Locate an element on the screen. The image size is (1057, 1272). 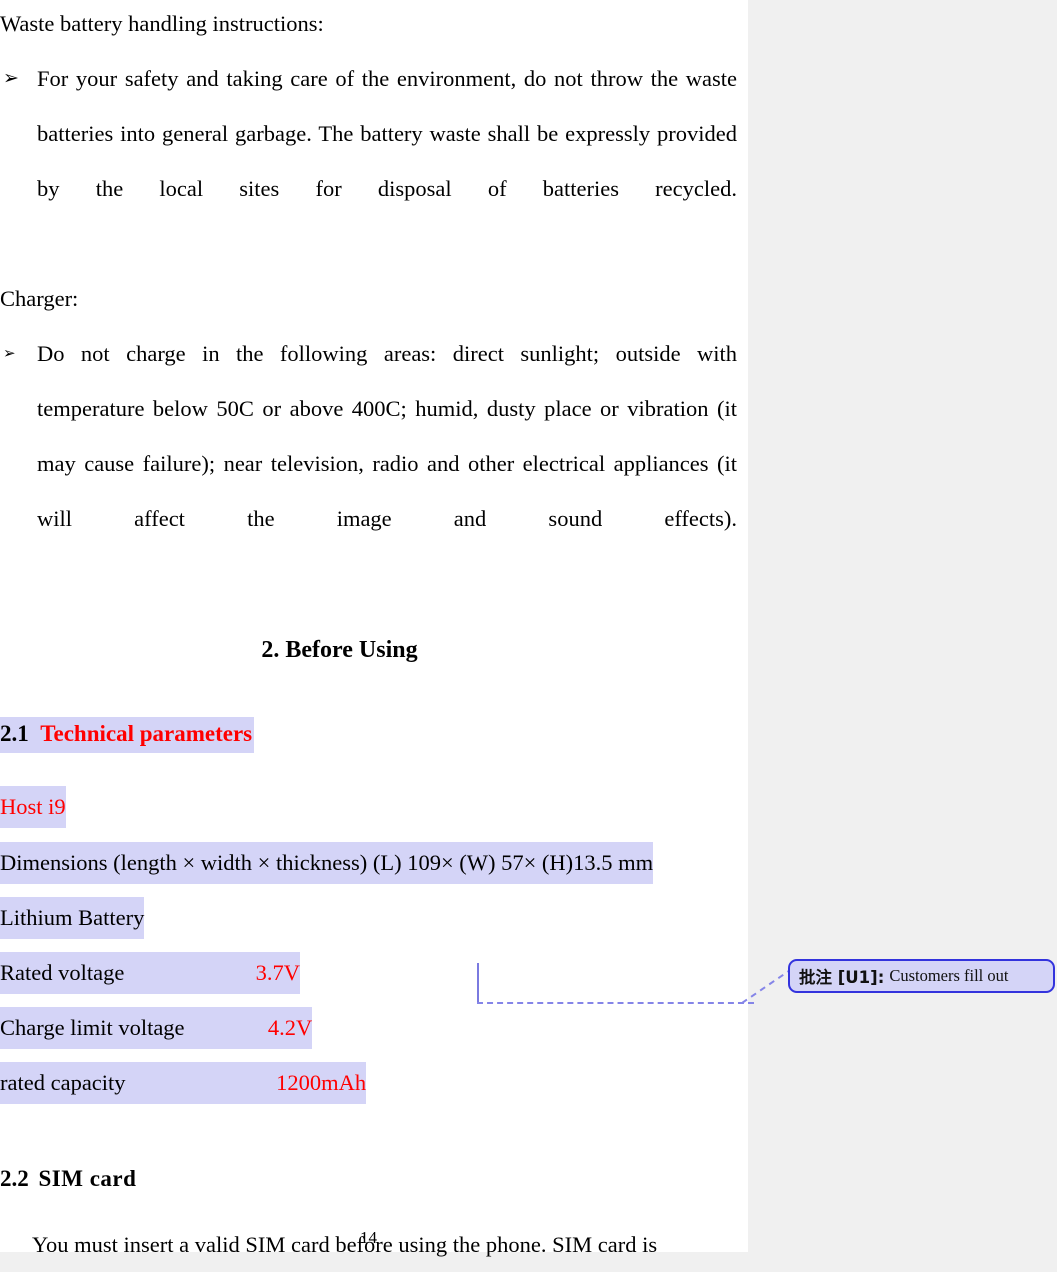
spec-host-row: Host i9 is located at coordinates (368, 806).